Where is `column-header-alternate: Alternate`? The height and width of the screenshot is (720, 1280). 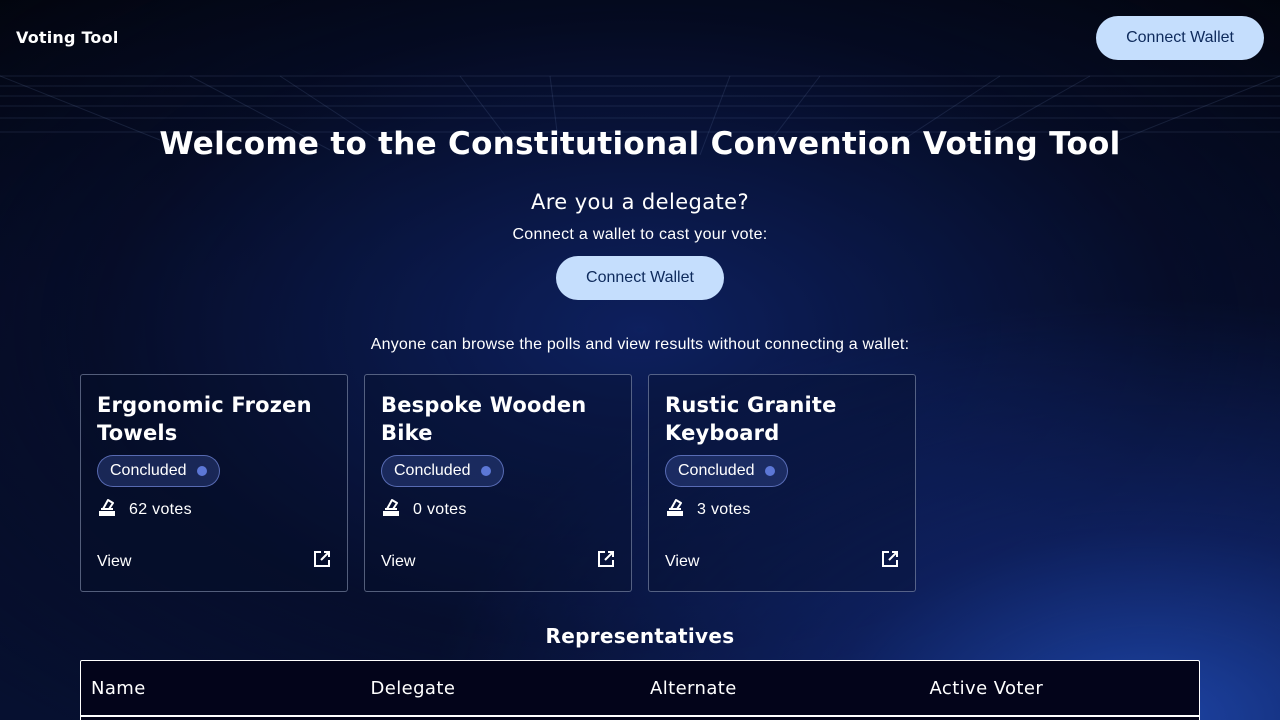
column-header-alternate: Alternate is located at coordinates (780, 688).